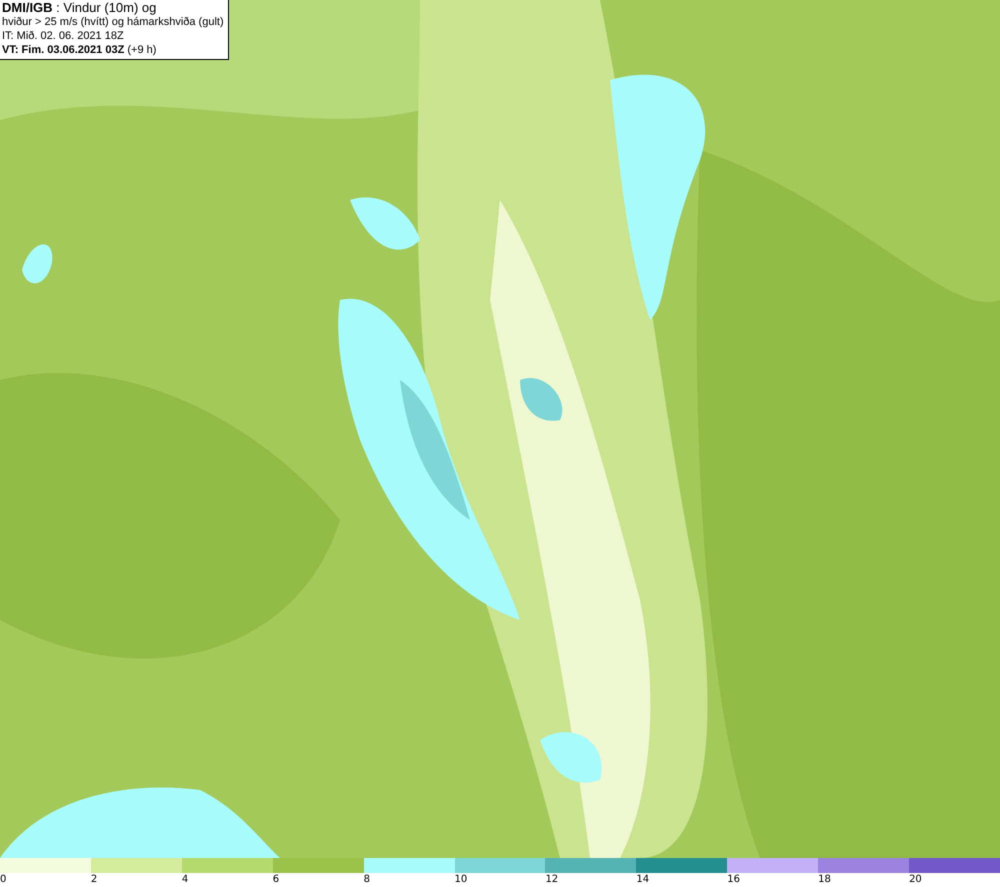 This screenshot has height=887, width=1000. What do you see at coordinates (80, 8) in the screenshot?
I see `header-text: DMI/IGB : Vindur (10m) og` at bounding box center [80, 8].